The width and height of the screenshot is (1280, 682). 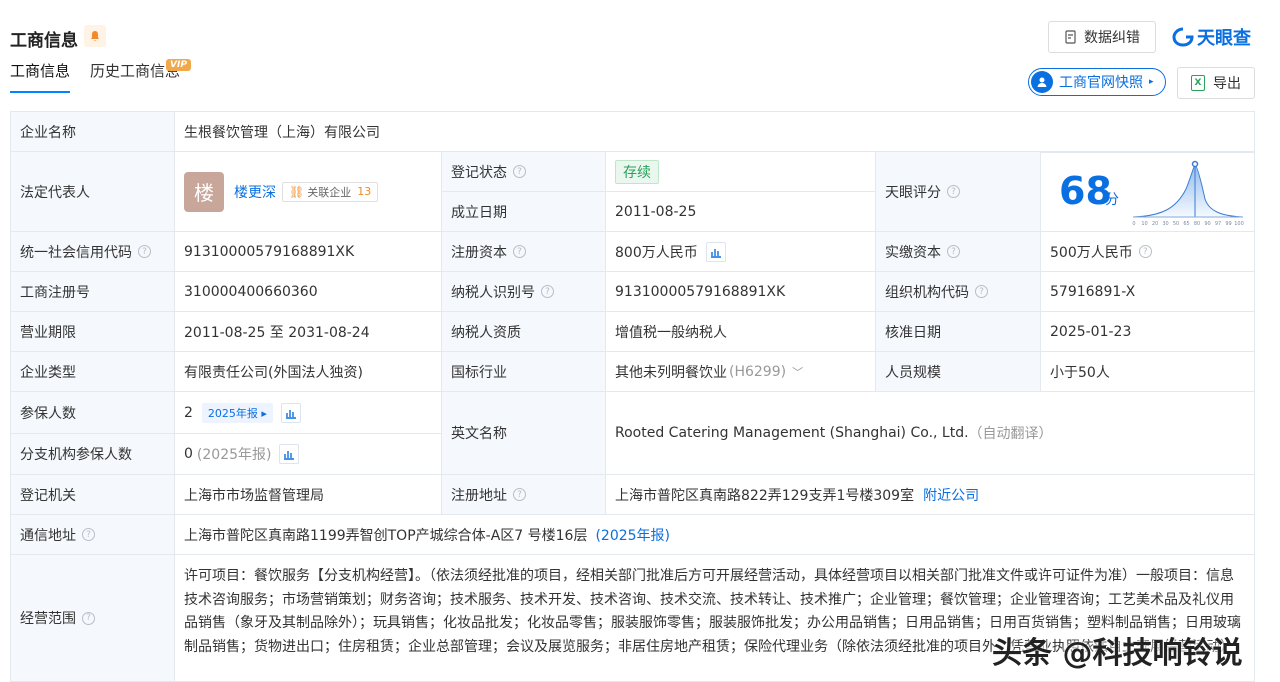 What do you see at coordinates (1183, 37) in the screenshot?
I see `logo-eye-icon` at bounding box center [1183, 37].